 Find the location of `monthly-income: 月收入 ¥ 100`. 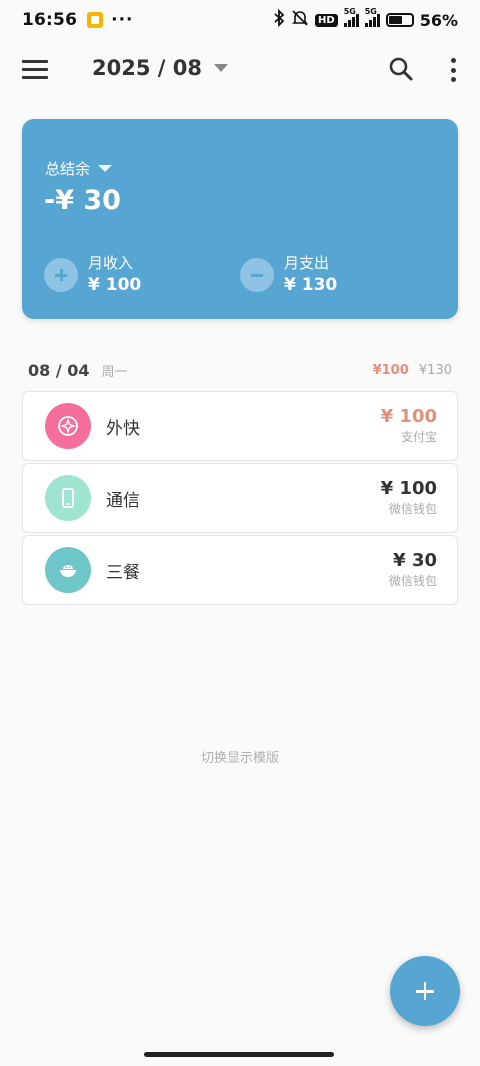

monthly-income: 月收入 ¥ 100 is located at coordinates (92, 275).